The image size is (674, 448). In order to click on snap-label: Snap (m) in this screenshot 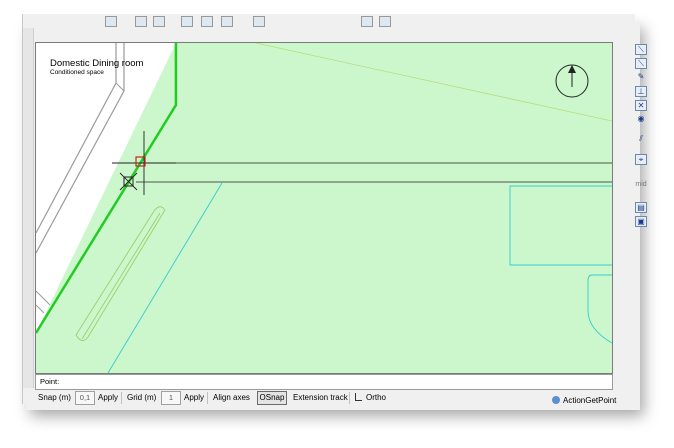, I will do `click(54, 397)`.